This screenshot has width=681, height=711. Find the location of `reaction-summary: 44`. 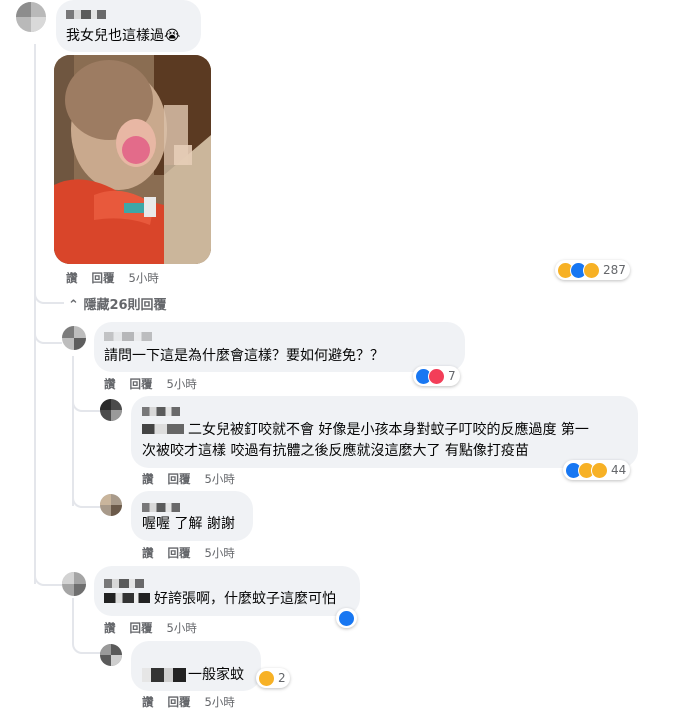

reaction-summary: 44 is located at coordinates (597, 470).